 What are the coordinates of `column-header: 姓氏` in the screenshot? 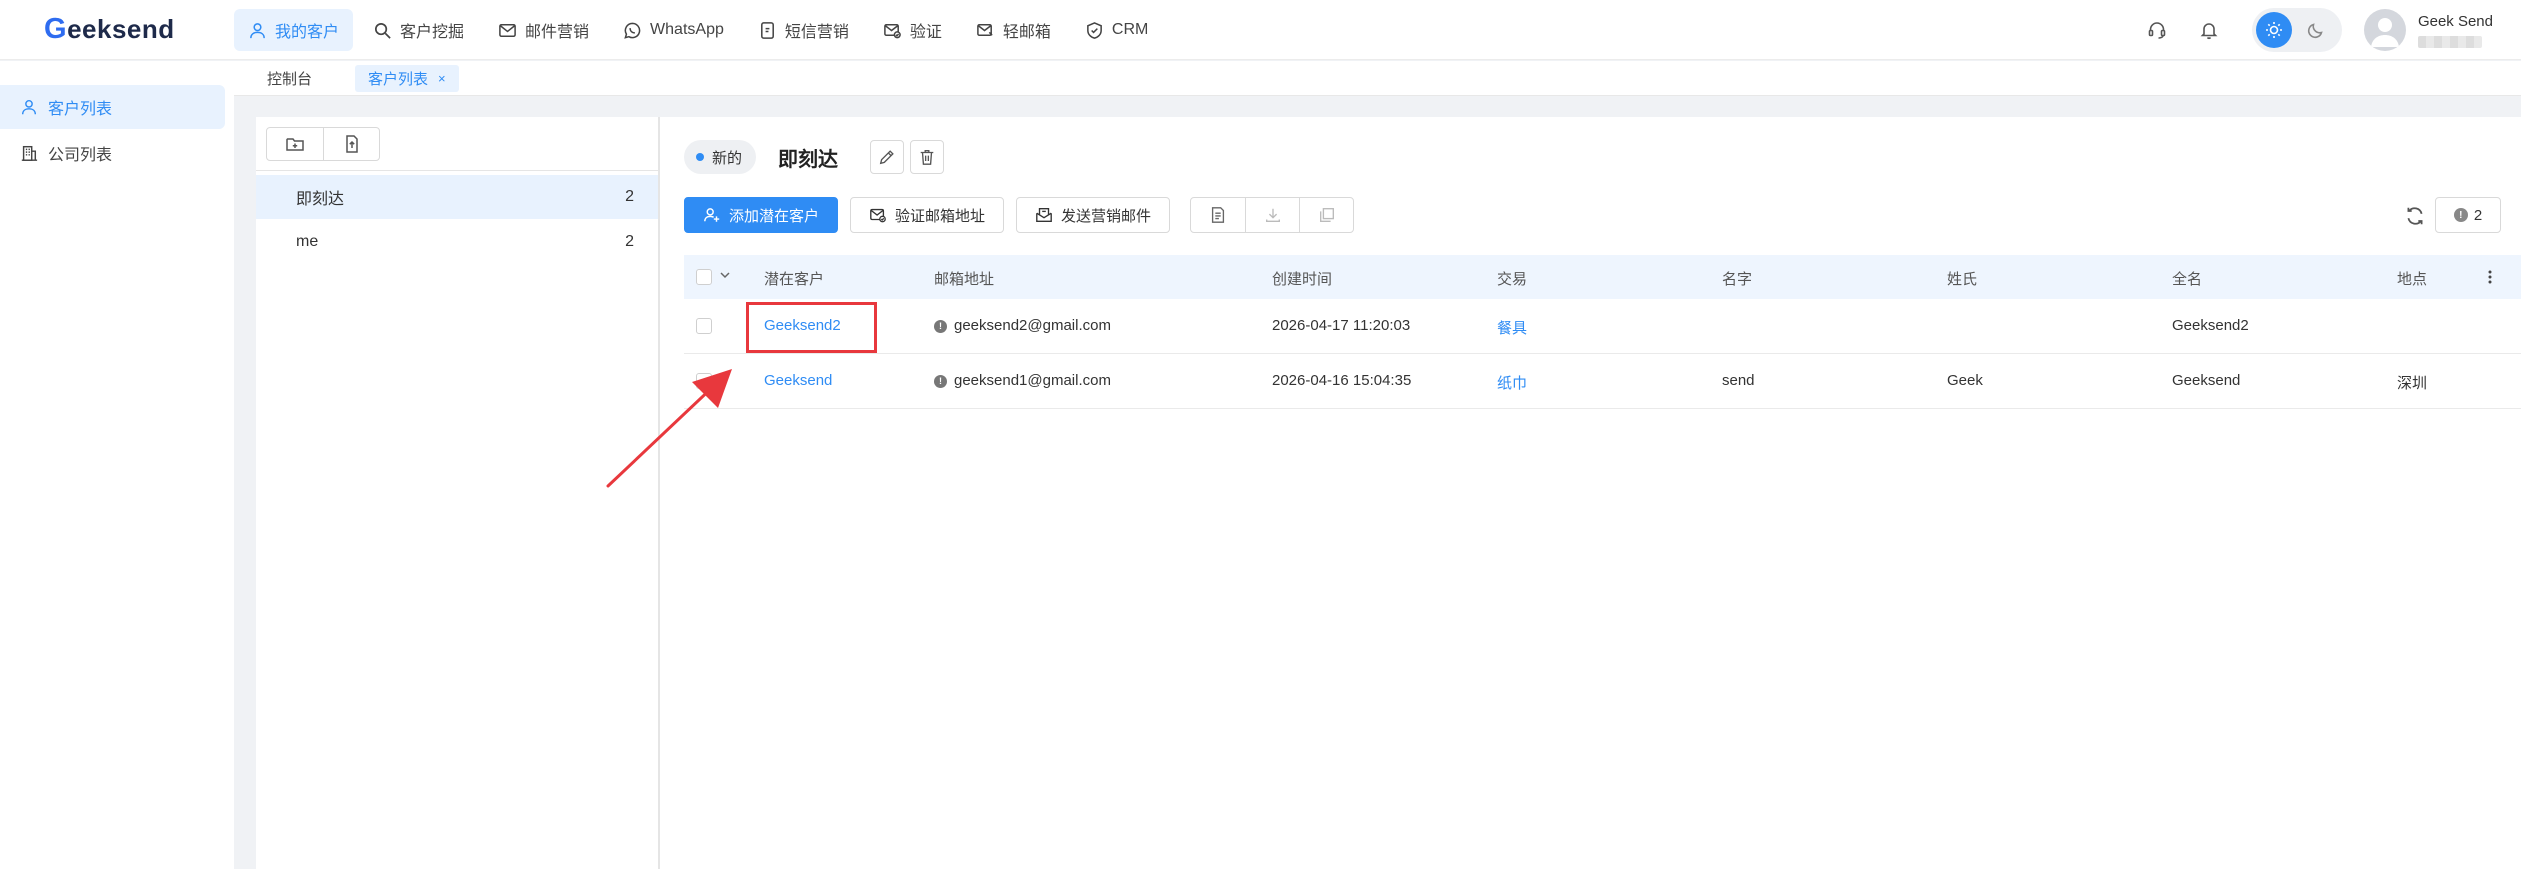 It's located at (1962, 278).